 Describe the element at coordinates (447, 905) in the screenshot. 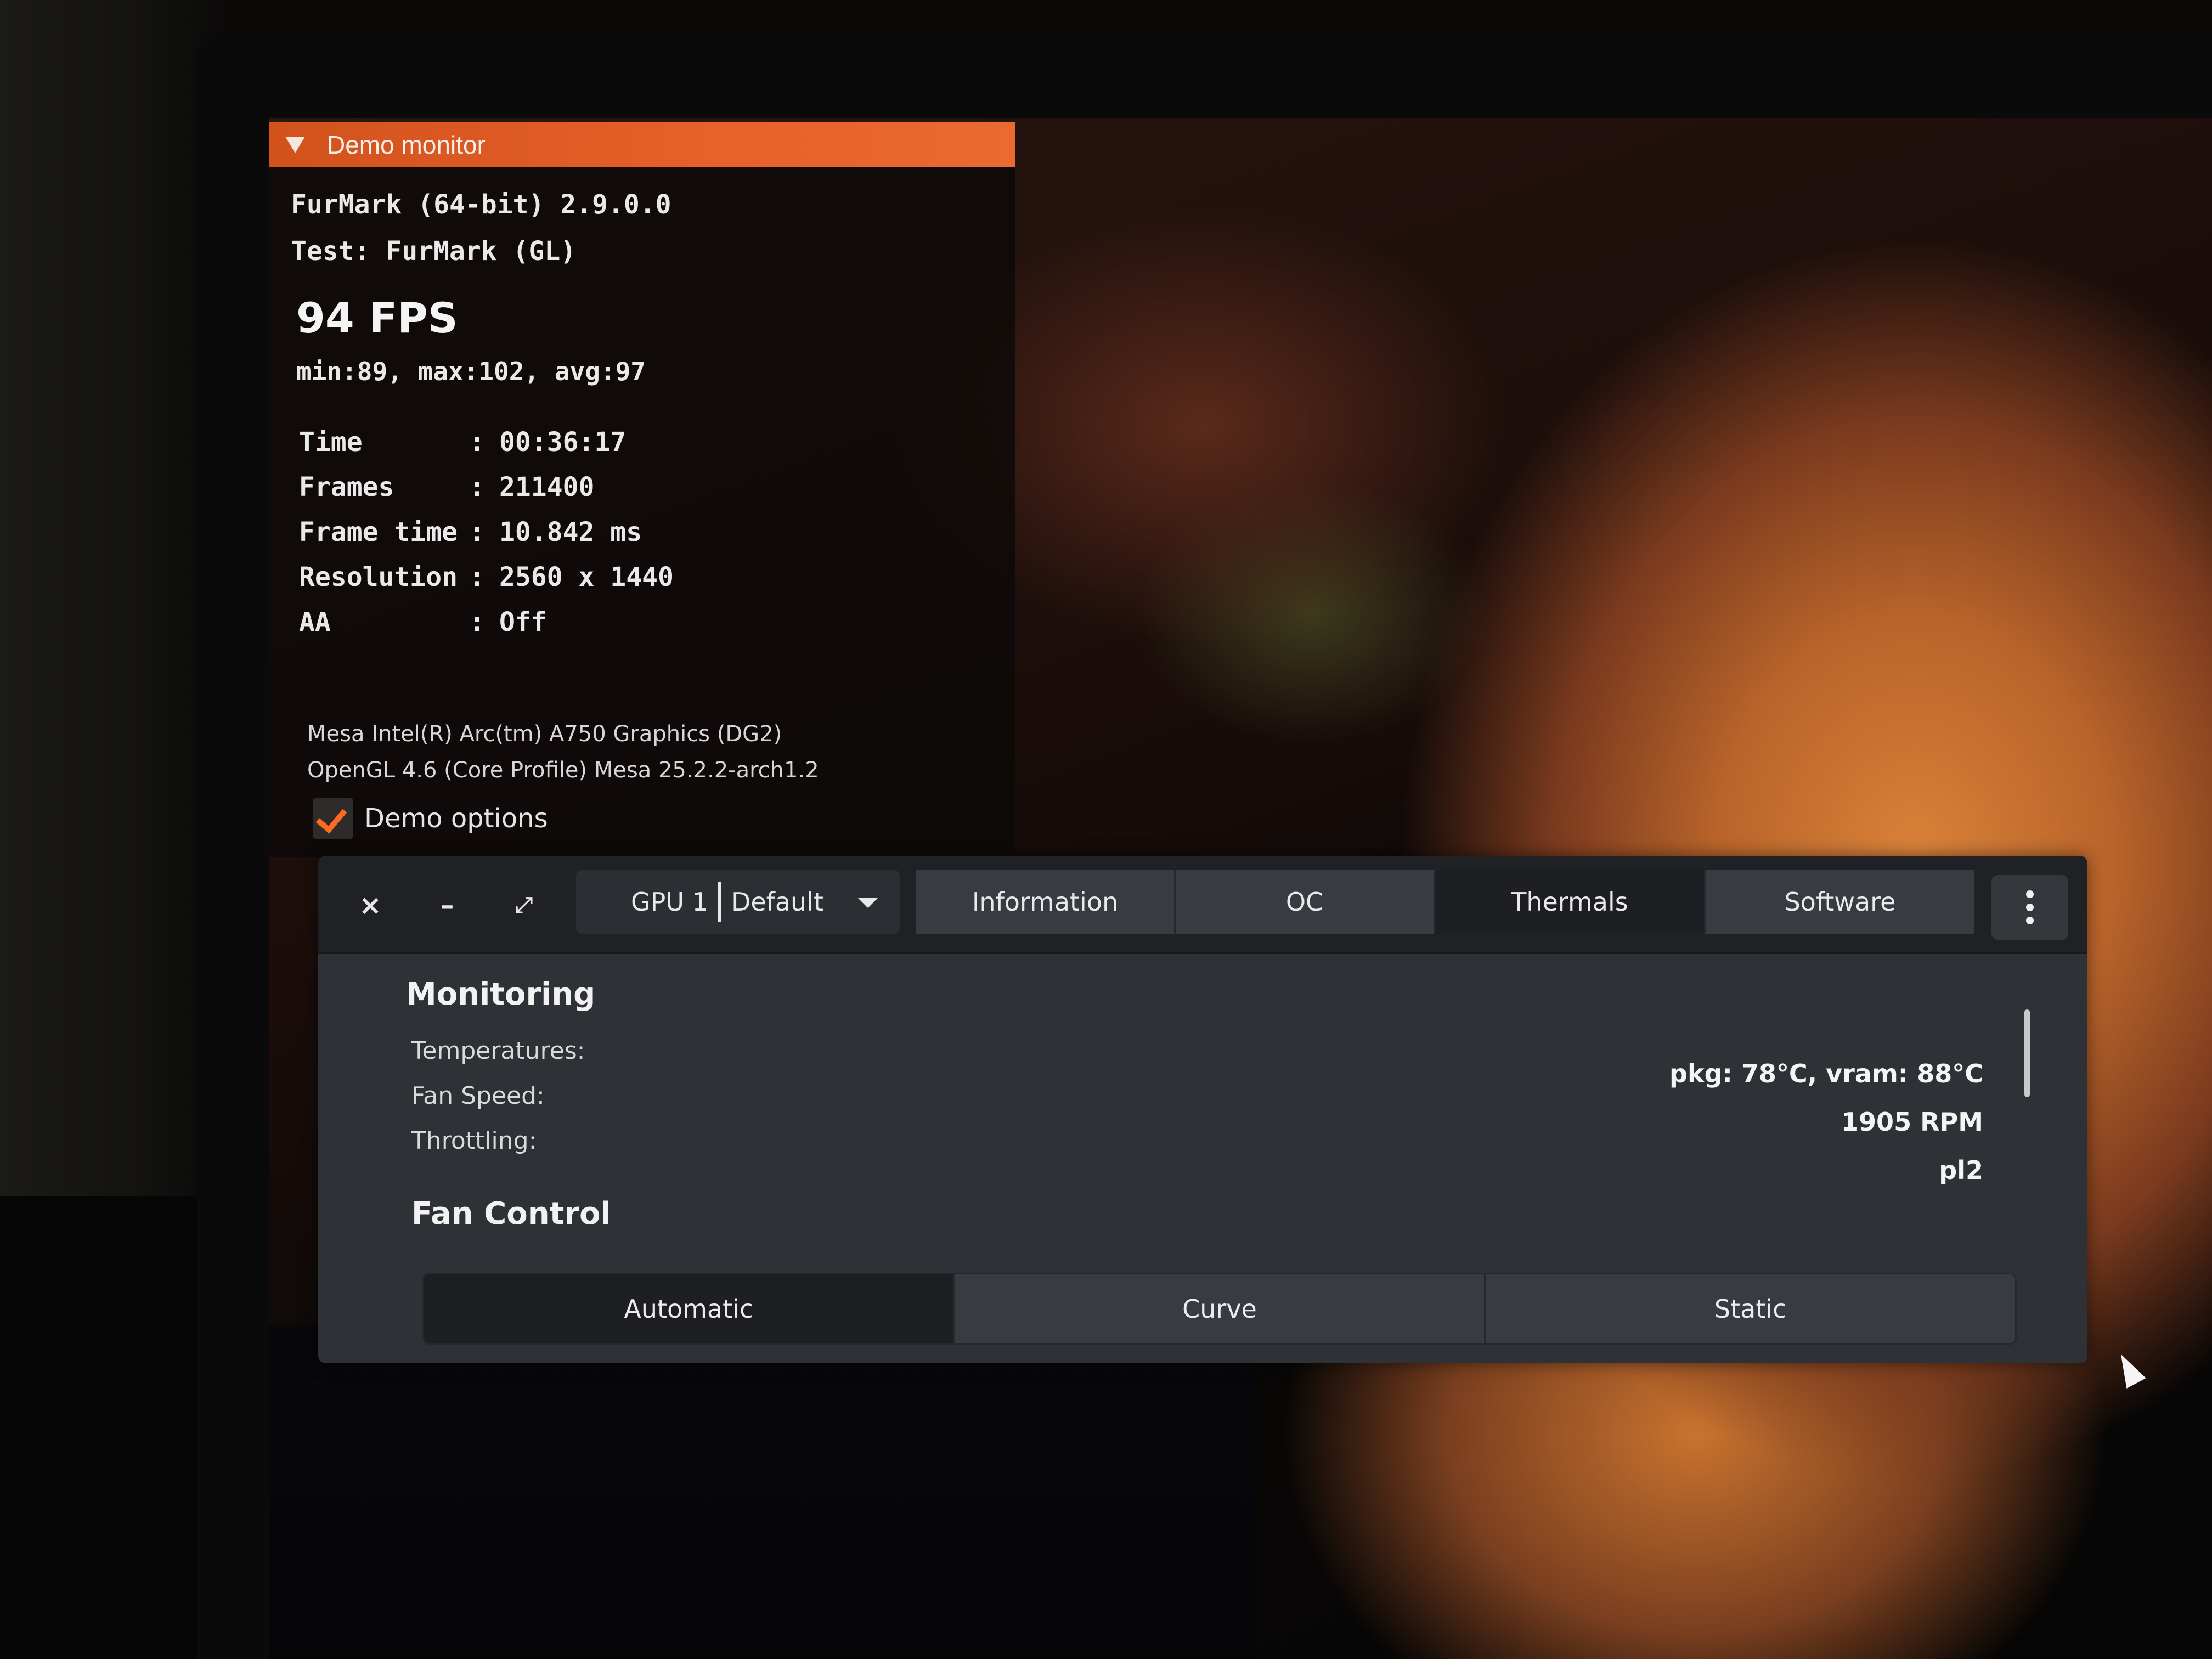

I see `minimize-button: –` at that location.